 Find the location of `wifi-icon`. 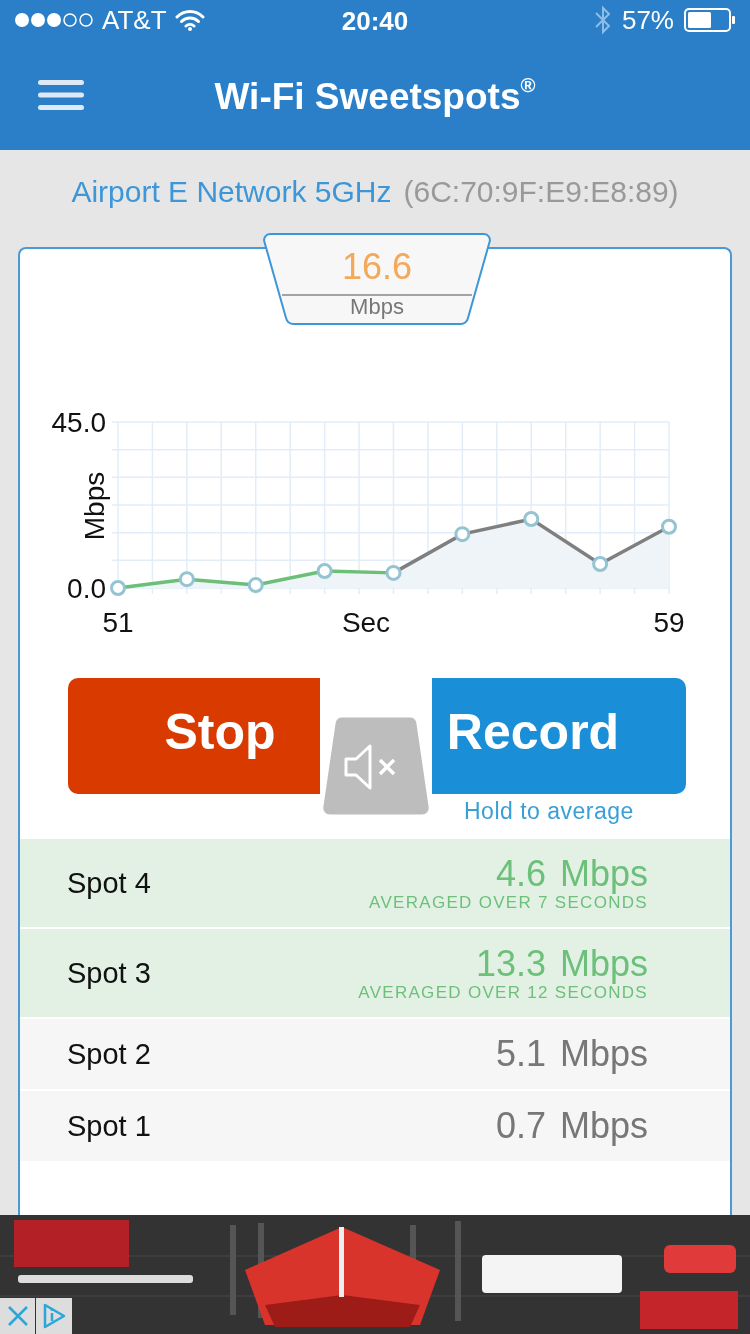

wifi-icon is located at coordinates (189, 20).